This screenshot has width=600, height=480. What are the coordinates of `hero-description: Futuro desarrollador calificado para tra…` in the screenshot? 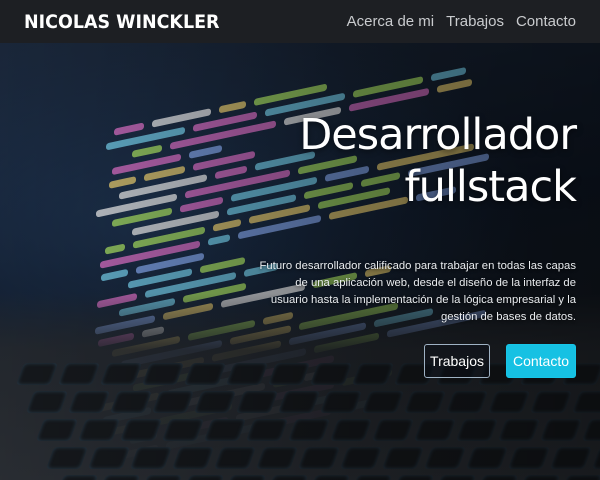 It's located at (418, 291).